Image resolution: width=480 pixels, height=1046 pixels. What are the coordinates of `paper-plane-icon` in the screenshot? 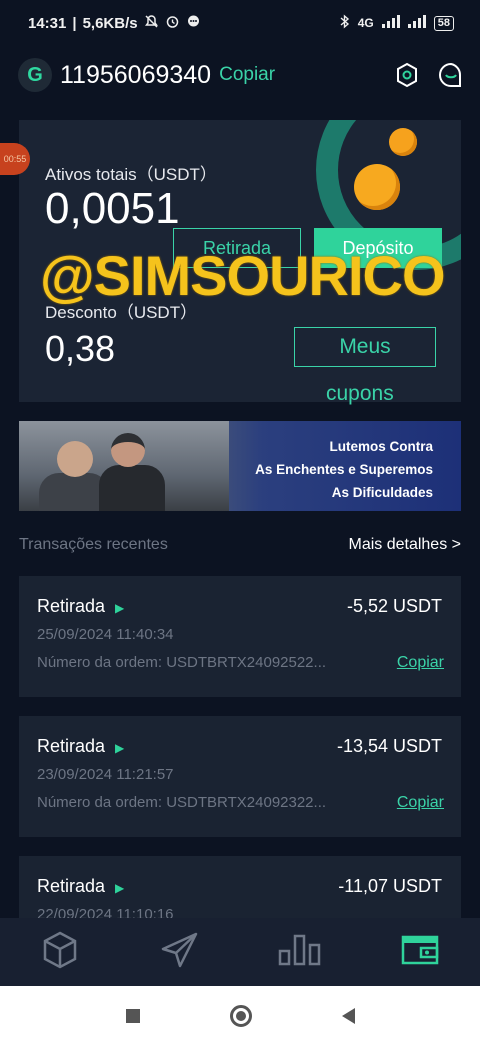 It's located at (180, 952).